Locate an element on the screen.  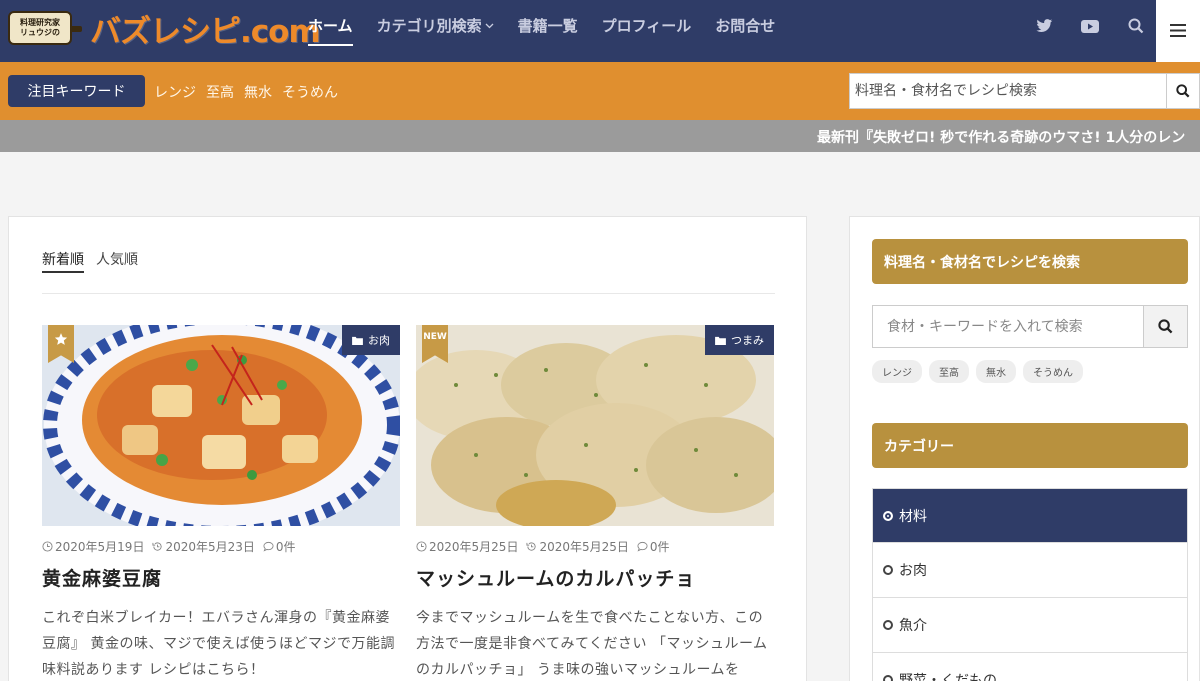
nav-profile: プロフィール is located at coordinates (647, 25).